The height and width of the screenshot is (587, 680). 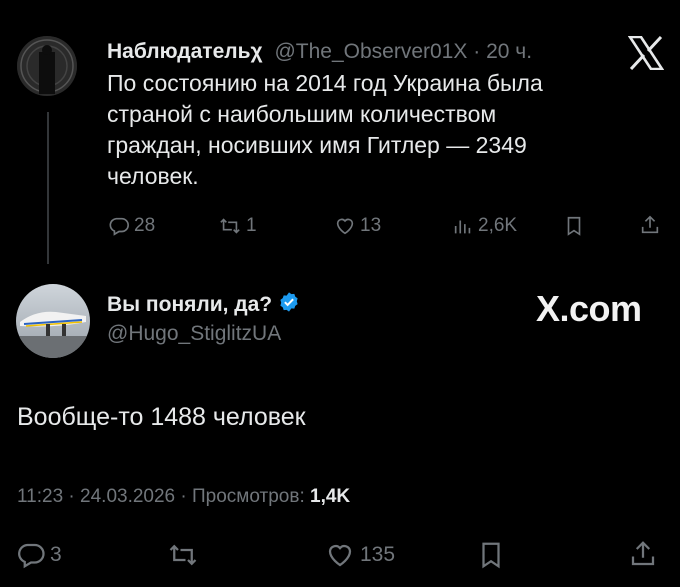 What do you see at coordinates (371, 225) in the screenshot?
I see `like-count: 13` at bounding box center [371, 225].